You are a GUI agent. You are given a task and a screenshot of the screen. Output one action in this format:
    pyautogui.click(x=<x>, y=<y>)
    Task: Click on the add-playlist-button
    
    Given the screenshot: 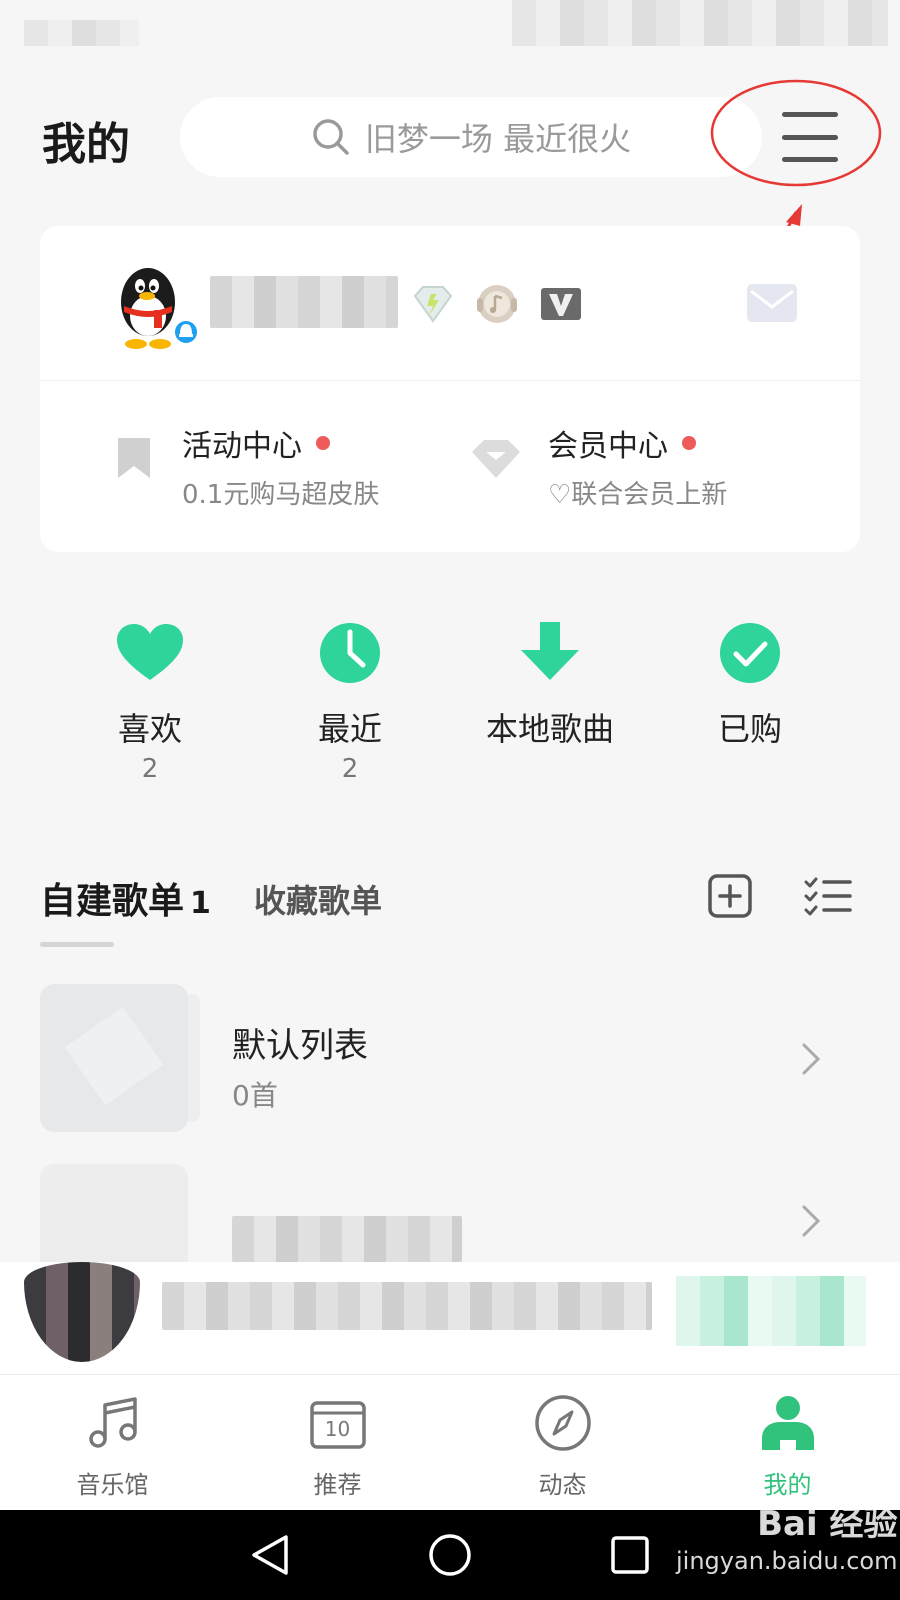 What is the action you would take?
    pyautogui.click(x=730, y=896)
    